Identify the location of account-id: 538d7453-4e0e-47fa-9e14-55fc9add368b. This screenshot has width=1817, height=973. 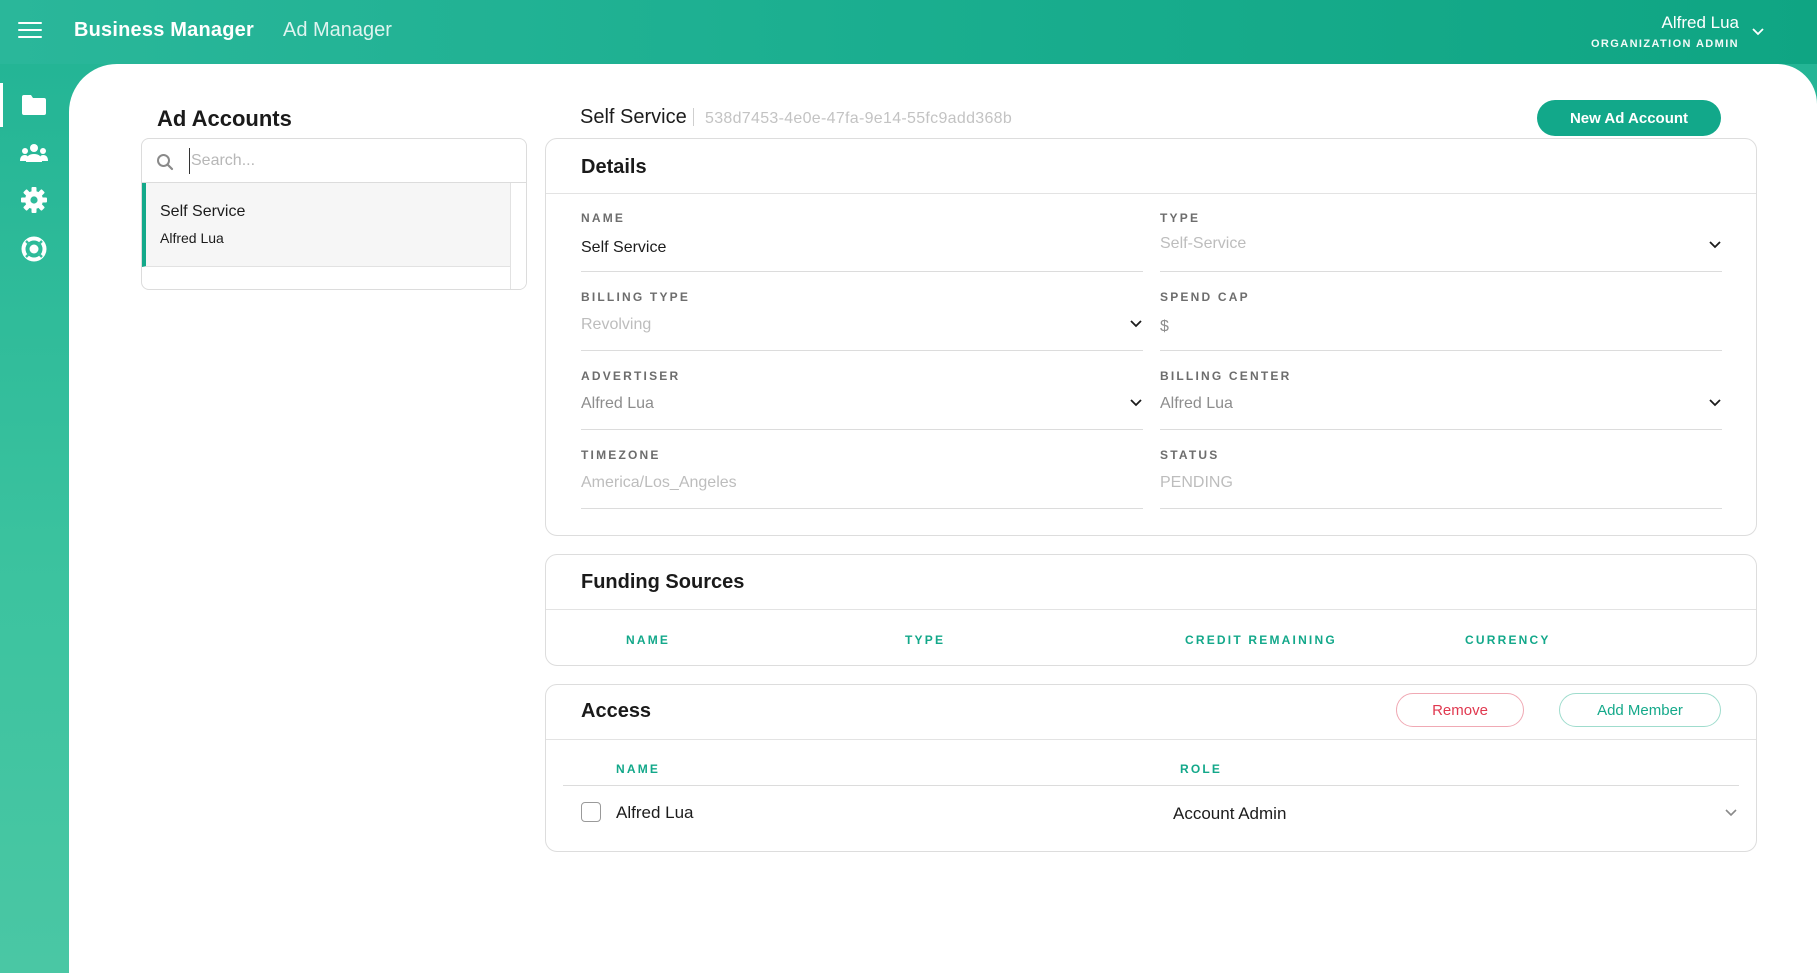
(859, 118).